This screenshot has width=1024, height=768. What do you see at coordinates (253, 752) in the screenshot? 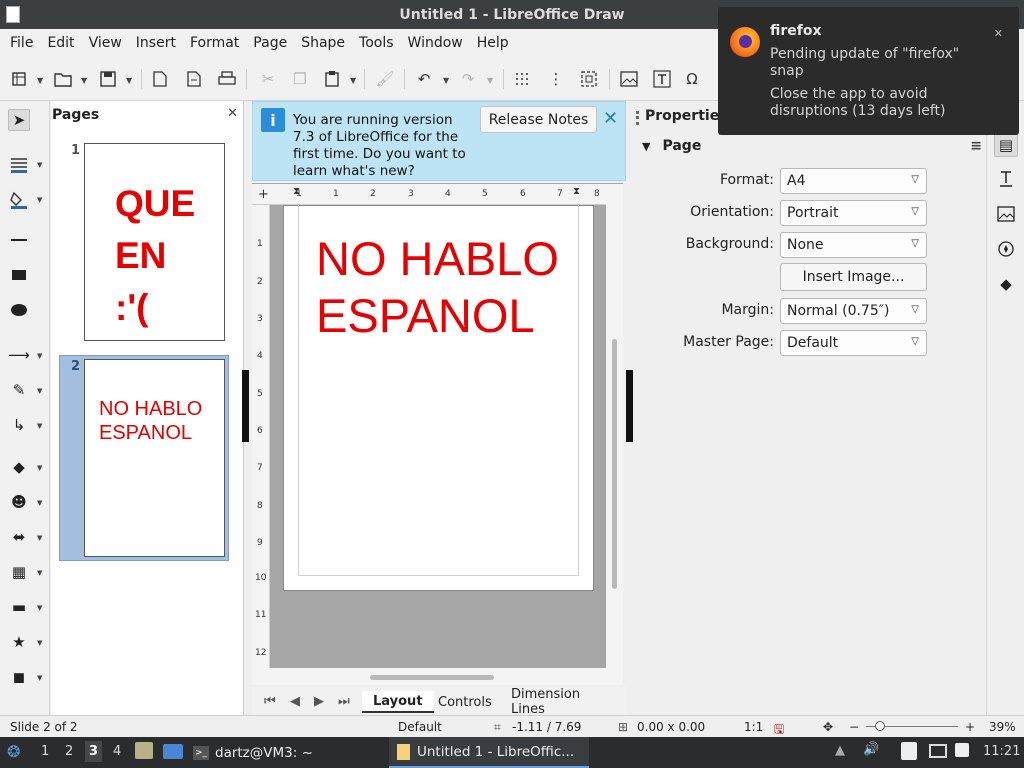
I see `taskbar-terminal: >_ dartz@VM3: ~` at bounding box center [253, 752].